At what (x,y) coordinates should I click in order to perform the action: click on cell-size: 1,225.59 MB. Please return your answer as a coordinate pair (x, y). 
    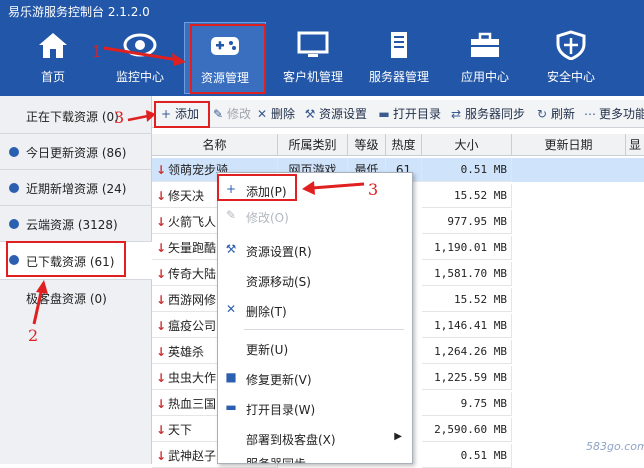
    Looking at the image, I should click on (467, 378).